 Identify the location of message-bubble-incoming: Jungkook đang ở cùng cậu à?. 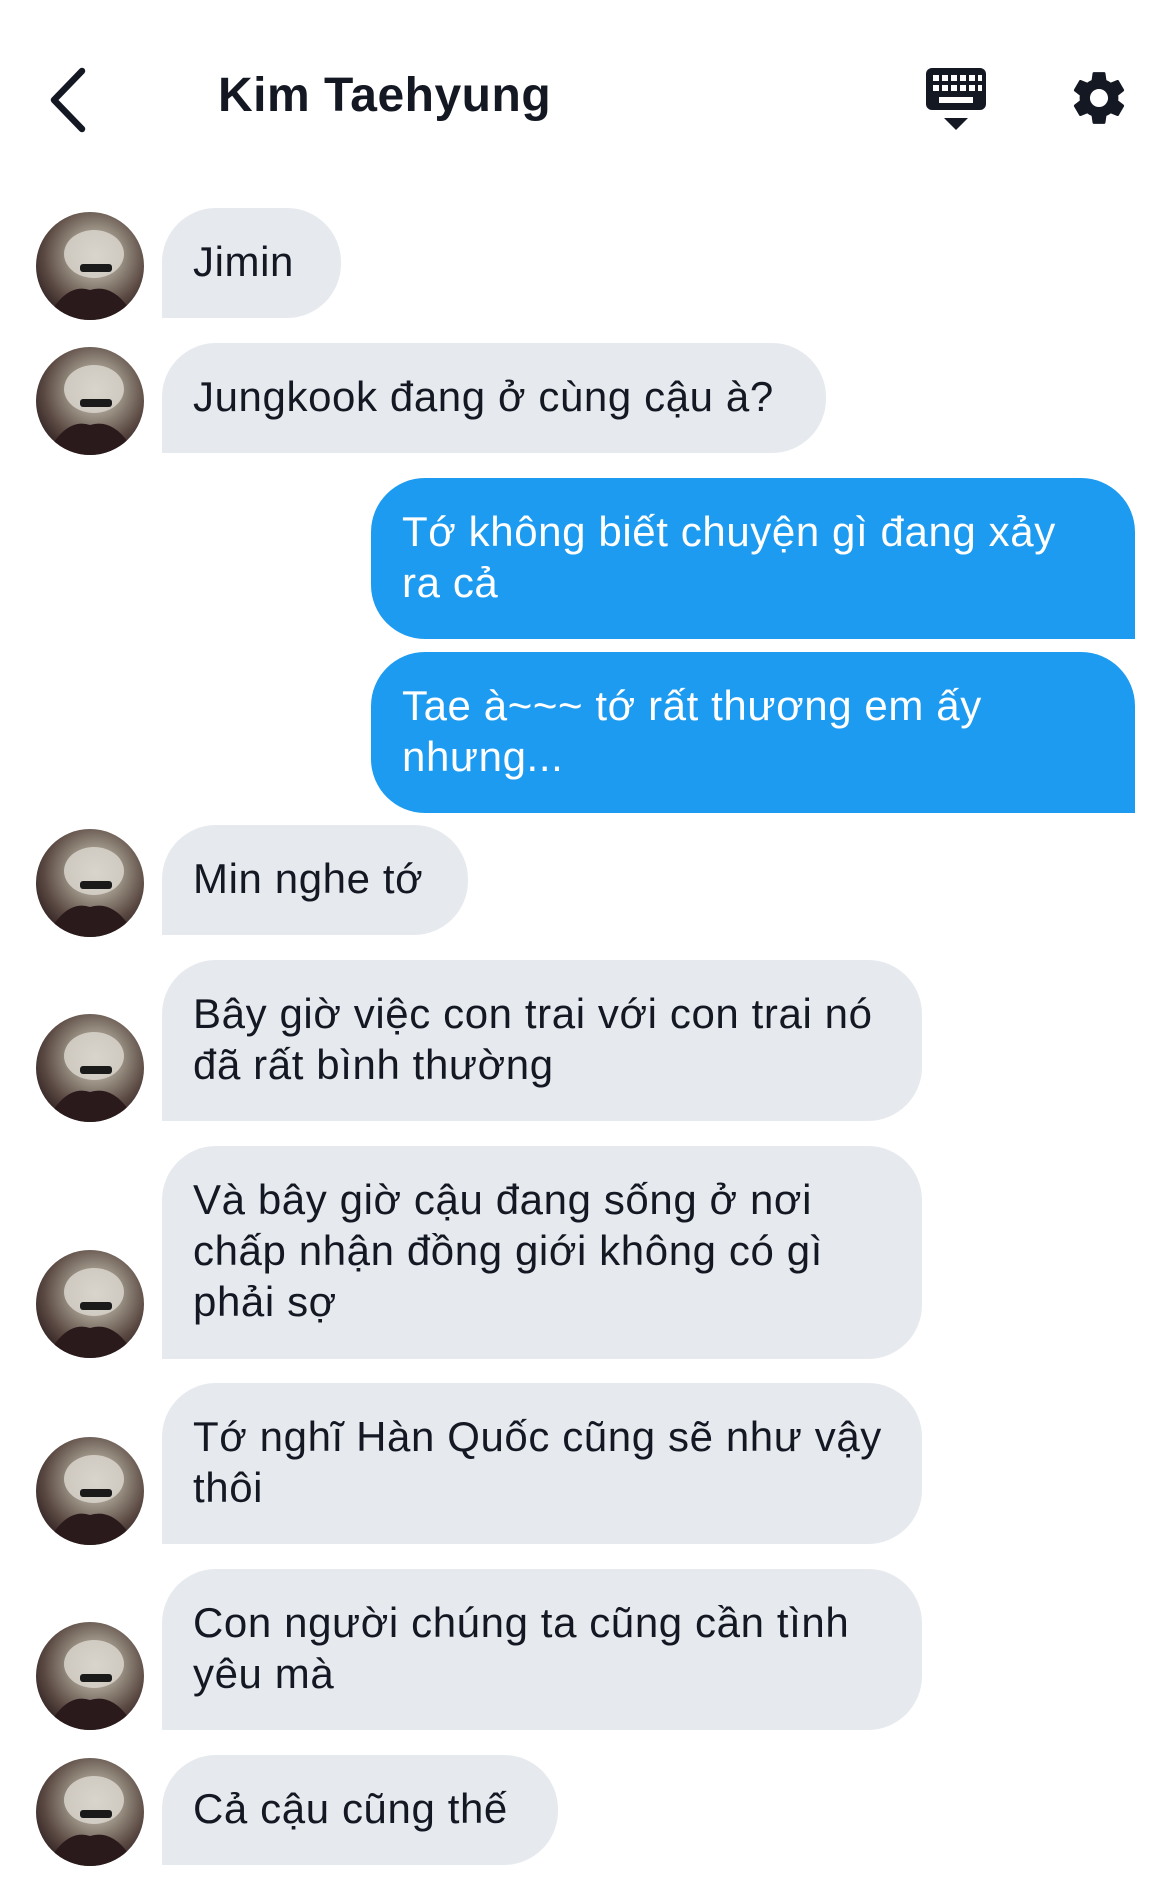
(494, 398).